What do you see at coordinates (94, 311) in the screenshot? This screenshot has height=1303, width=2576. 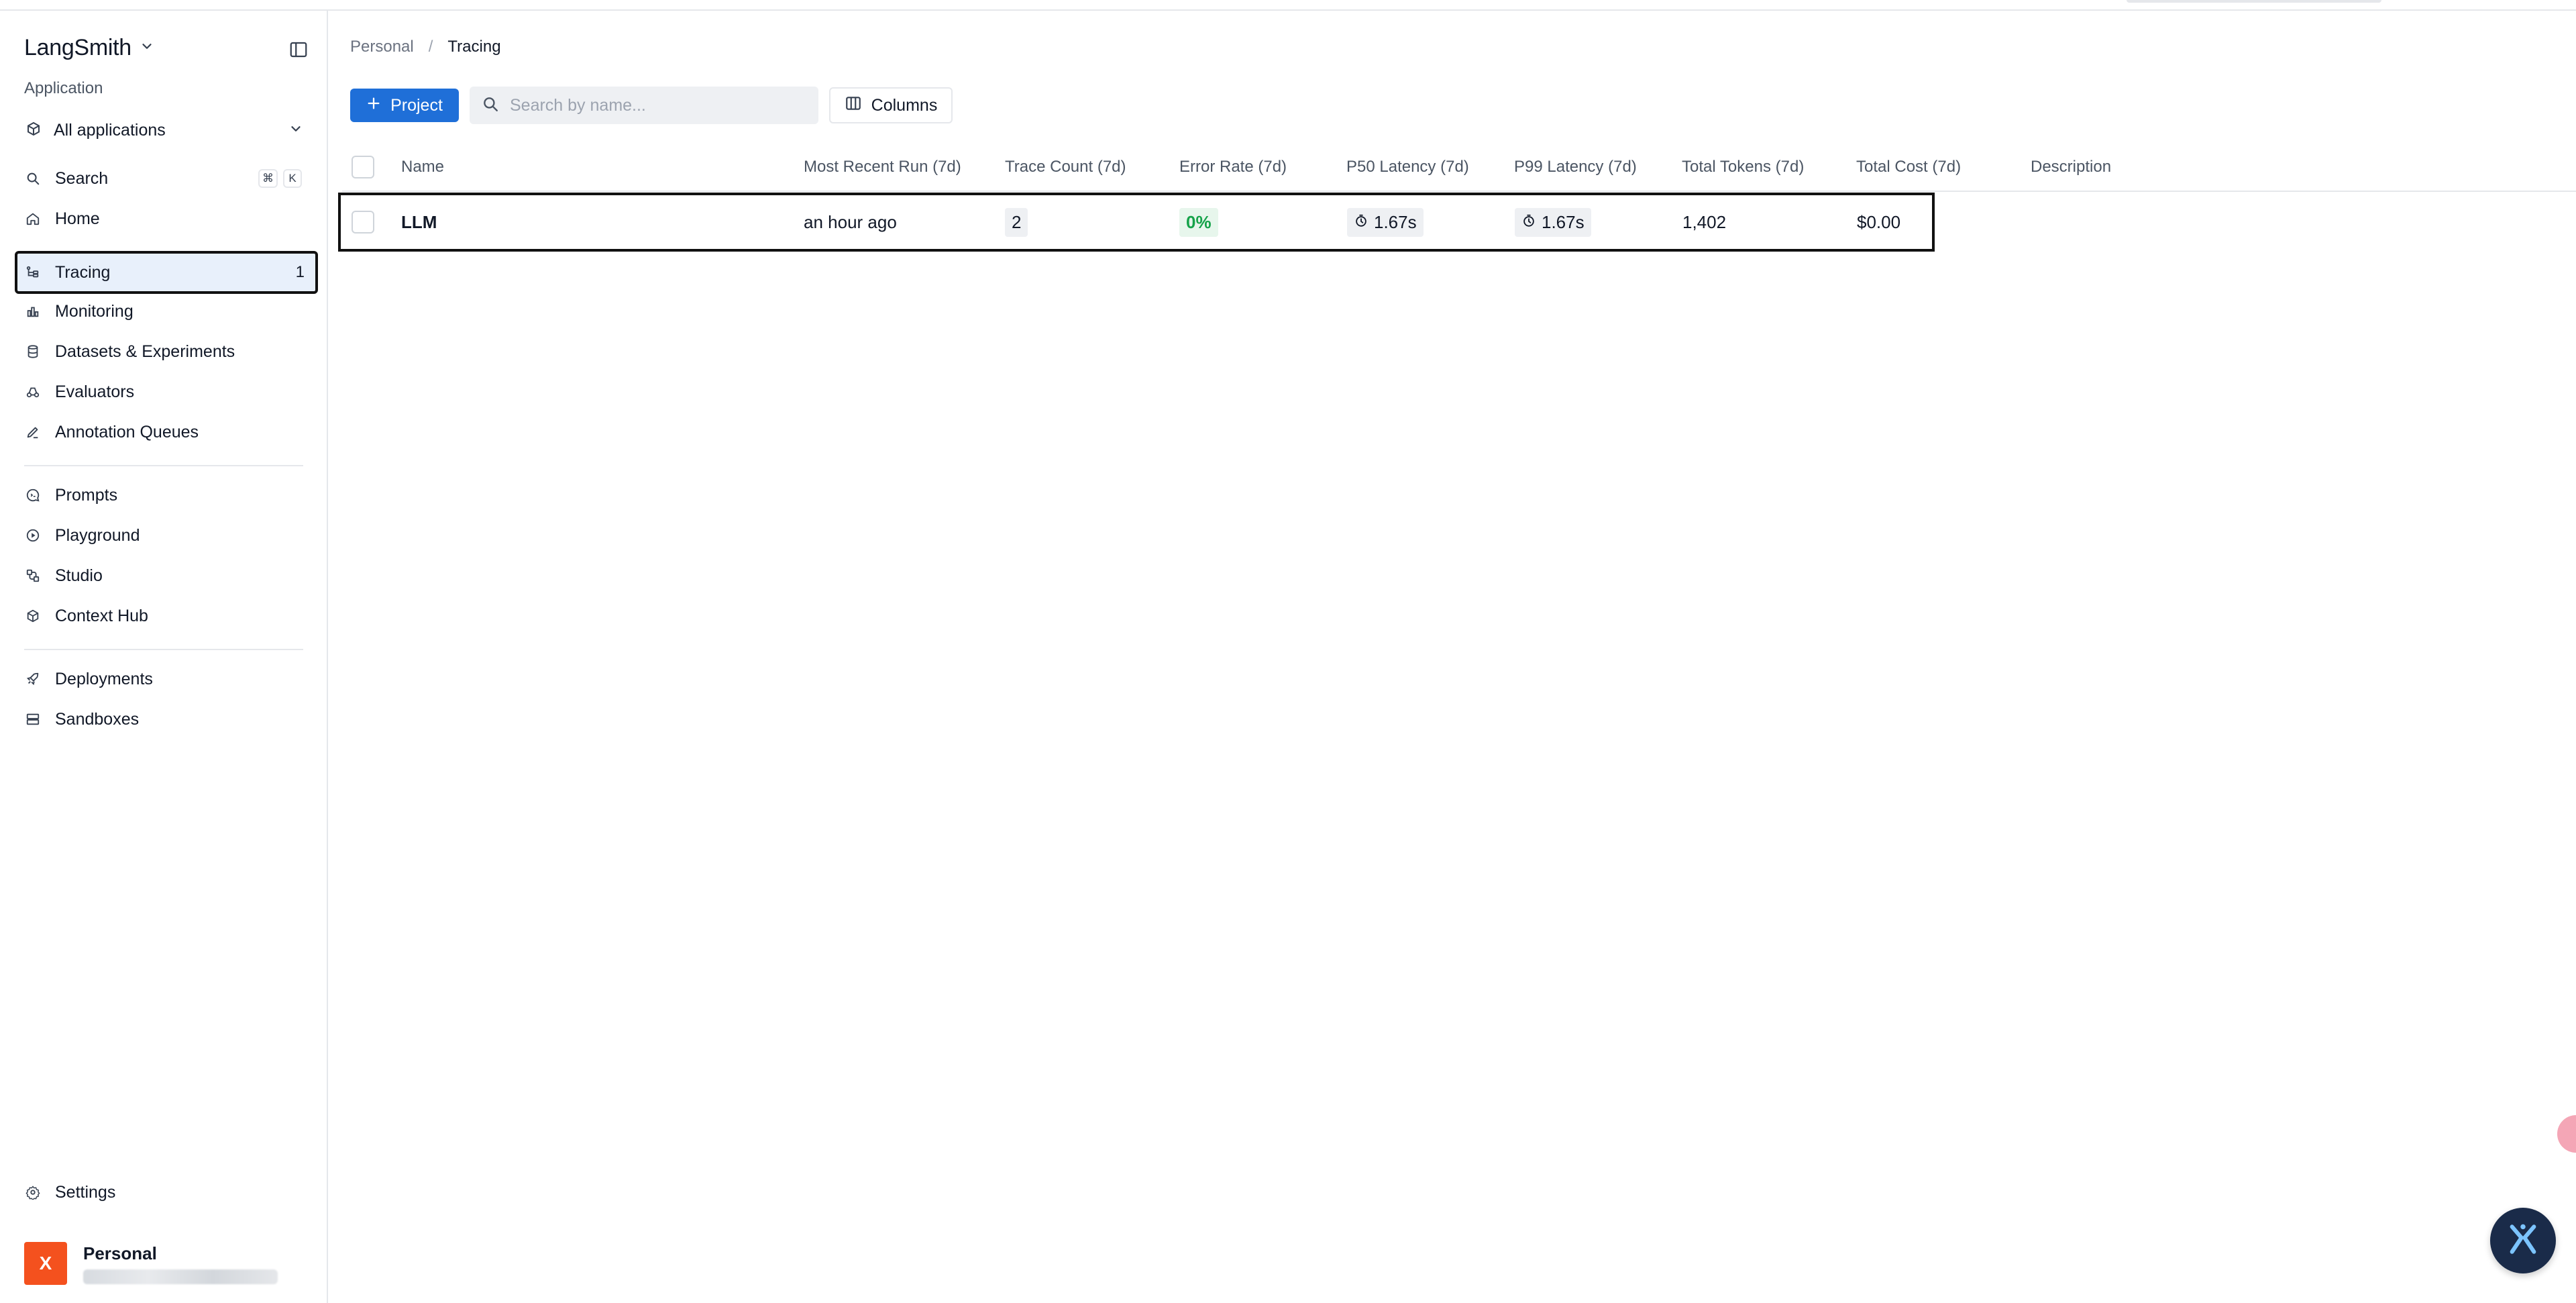 I see `sidebar-item-label: Monitoring` at bounding box center [94, 311].